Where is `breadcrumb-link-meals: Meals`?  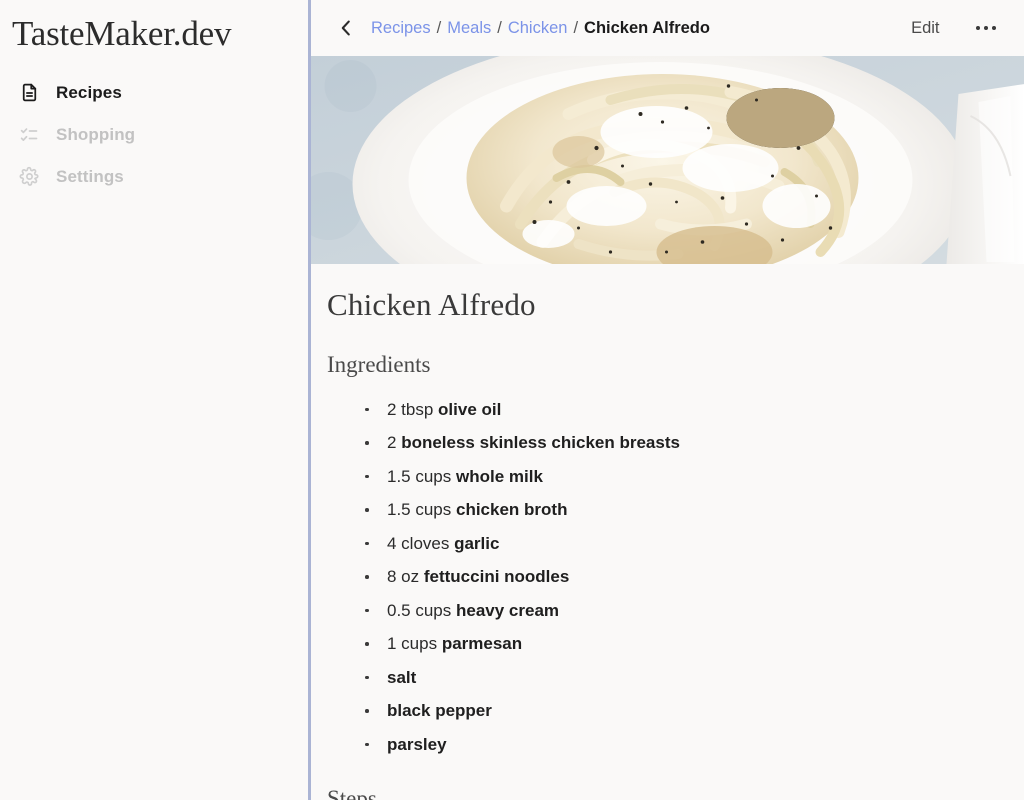
breadcrumb-link-meals: Meals is located at coordinates (469, 28).